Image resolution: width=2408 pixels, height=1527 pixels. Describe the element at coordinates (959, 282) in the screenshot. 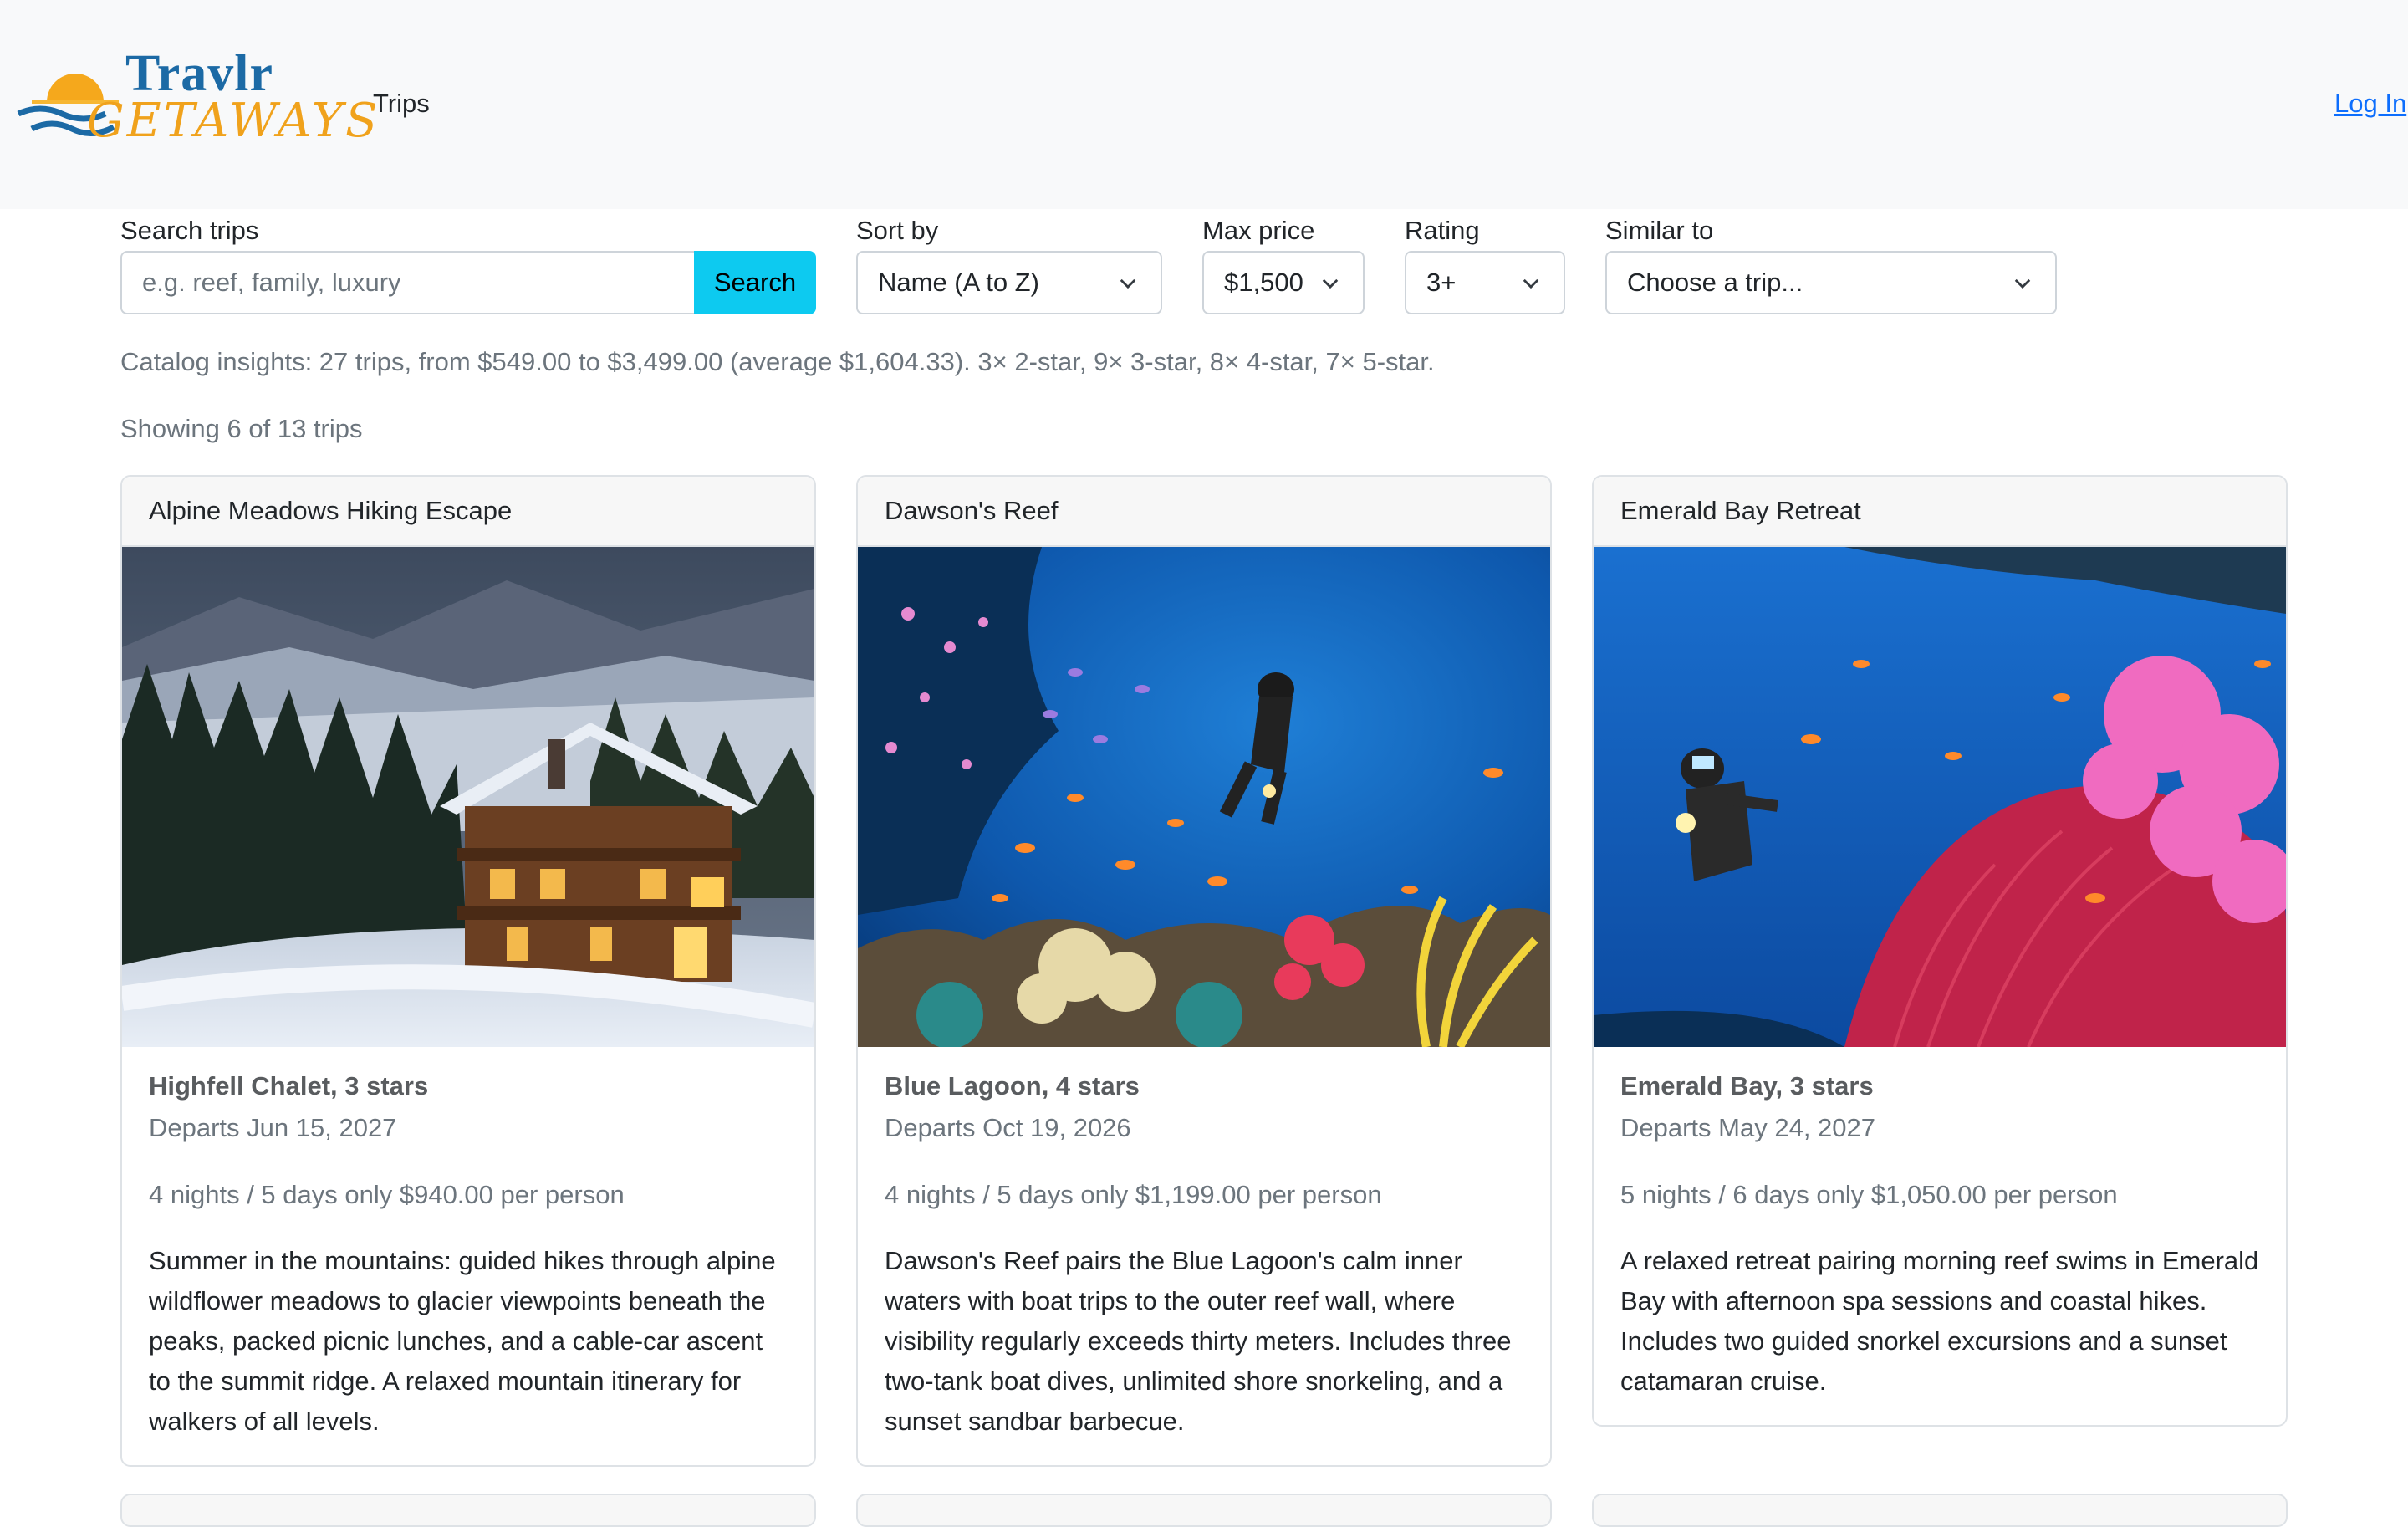

I see `sort-value: Name (A to Z)` at that location.